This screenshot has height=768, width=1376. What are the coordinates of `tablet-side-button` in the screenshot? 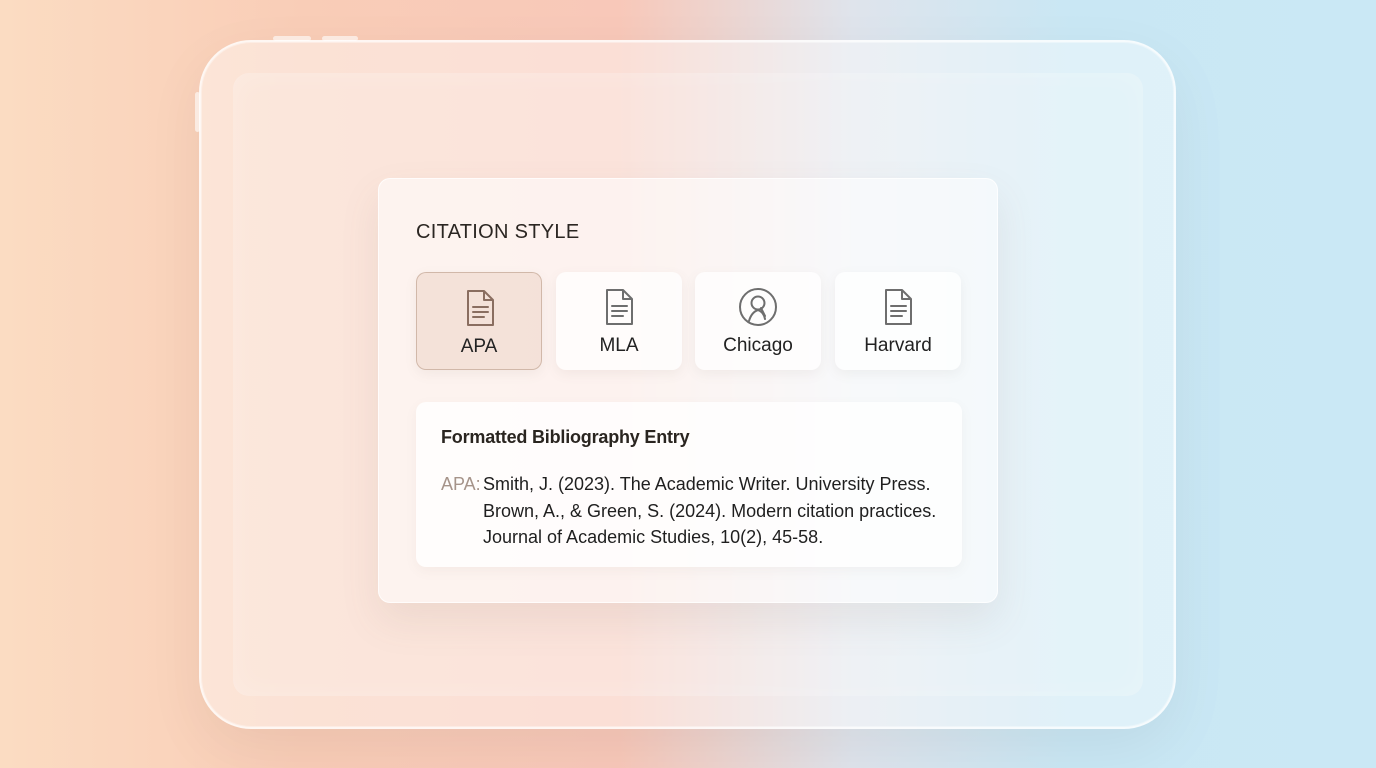 It's located at (197, 112).